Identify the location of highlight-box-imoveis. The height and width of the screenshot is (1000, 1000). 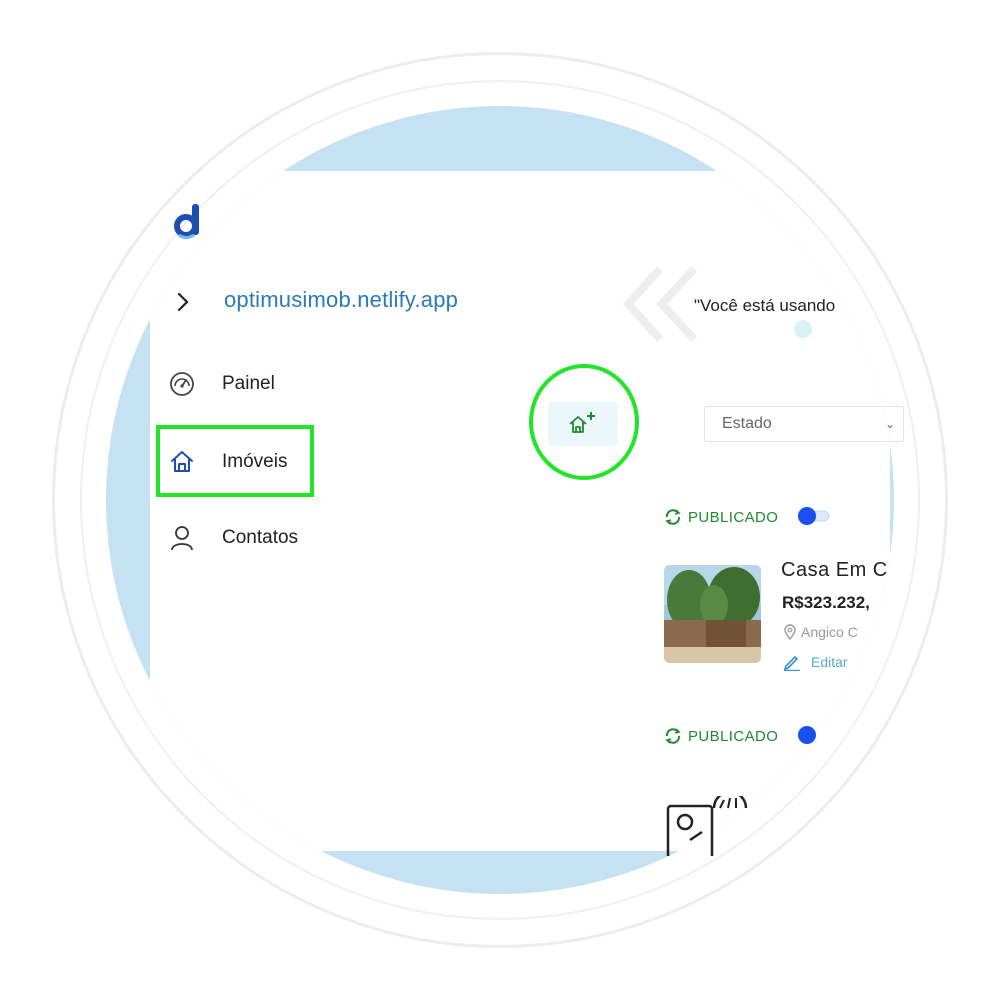
(235, 461).